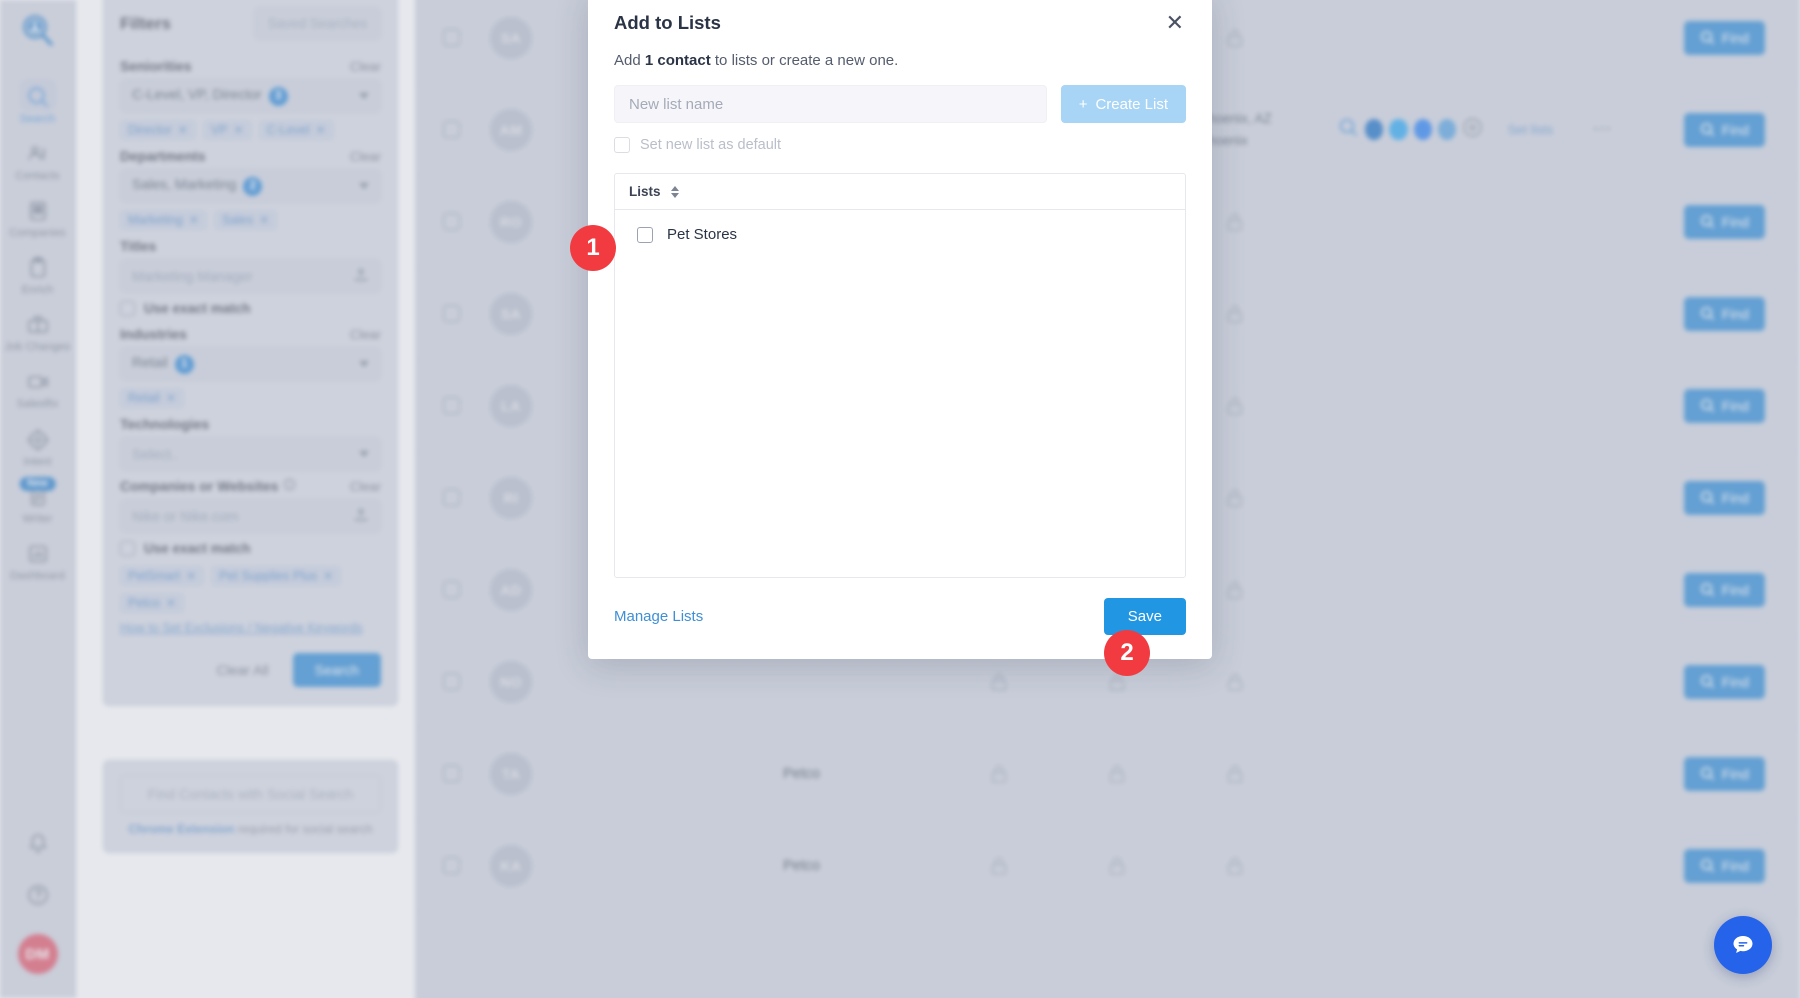 The height and width of the screenshot is (998, 1800). I want to click on linkedin-icon, so click(1374, 129).